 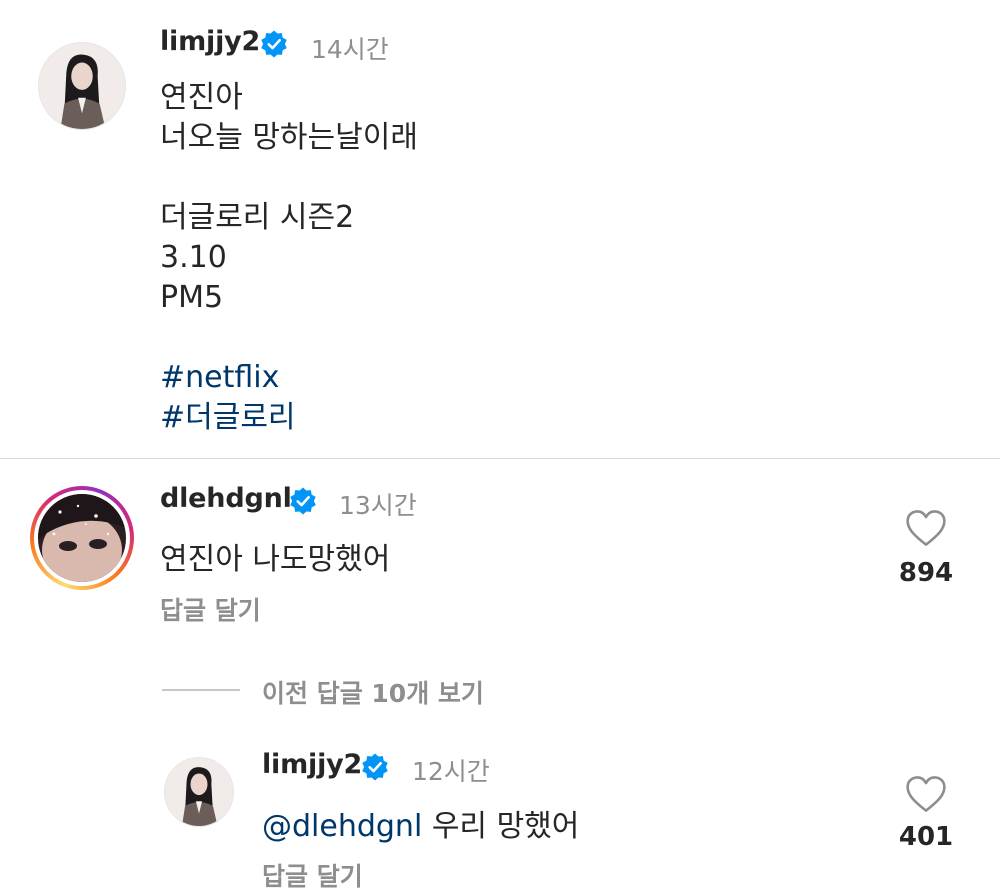 What do you see at coordinates (926, 837) in the screenshot?
I see `reply-like-count: 401` at bounding box center [926, 837].